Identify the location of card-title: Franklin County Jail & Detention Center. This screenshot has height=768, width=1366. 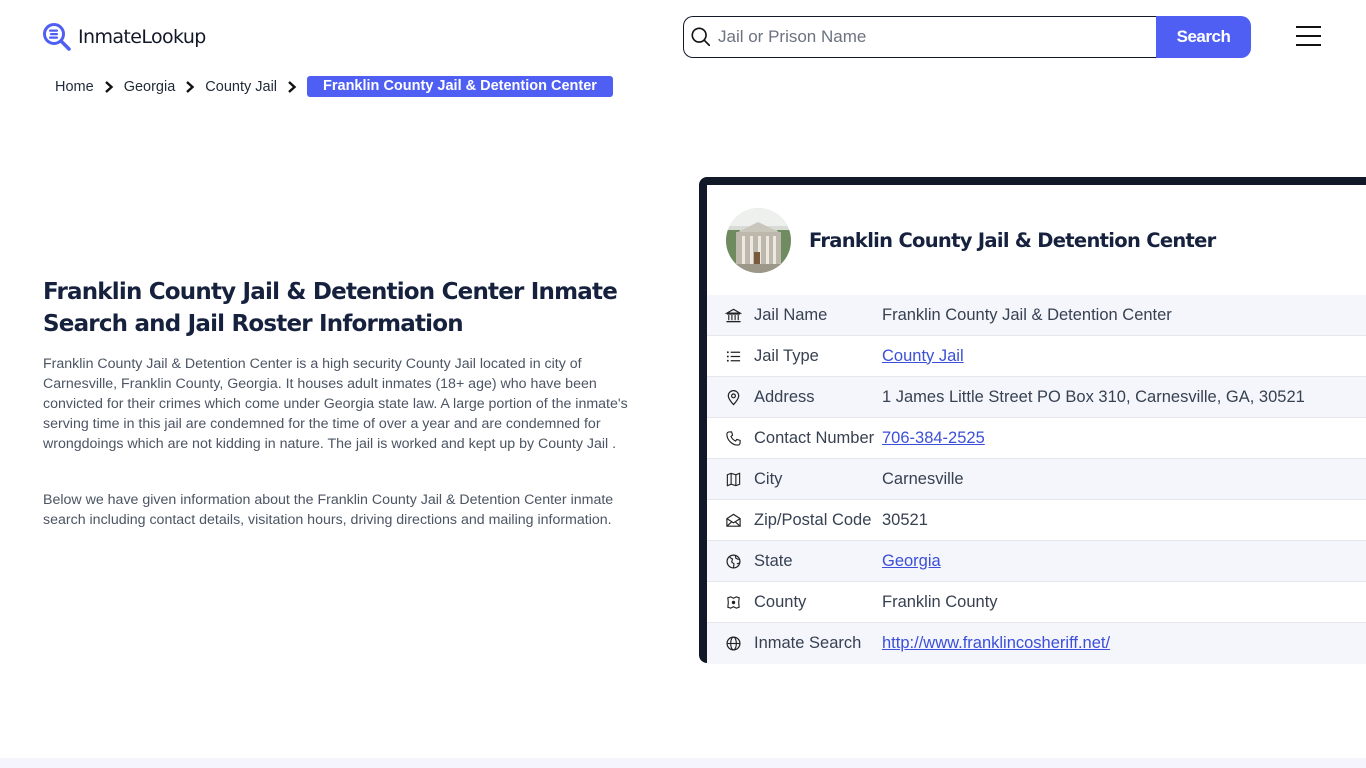
(1012, 240).